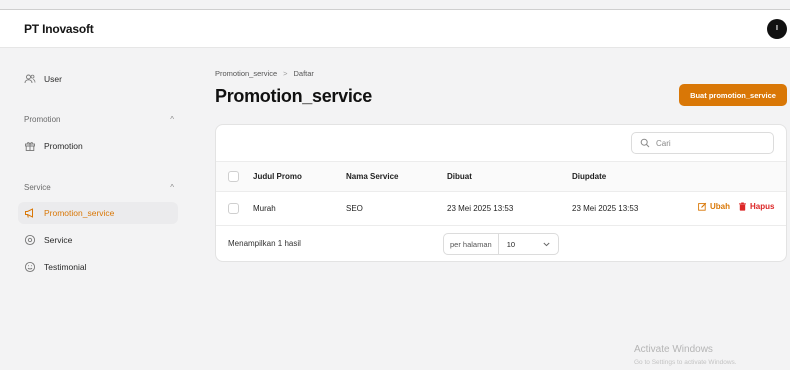 The height and width of the screenshot is (370, 790). What do you see at coordinates (702, 206) in the screenshot?
I see `edit-icon` at bounding box center [702, 206].